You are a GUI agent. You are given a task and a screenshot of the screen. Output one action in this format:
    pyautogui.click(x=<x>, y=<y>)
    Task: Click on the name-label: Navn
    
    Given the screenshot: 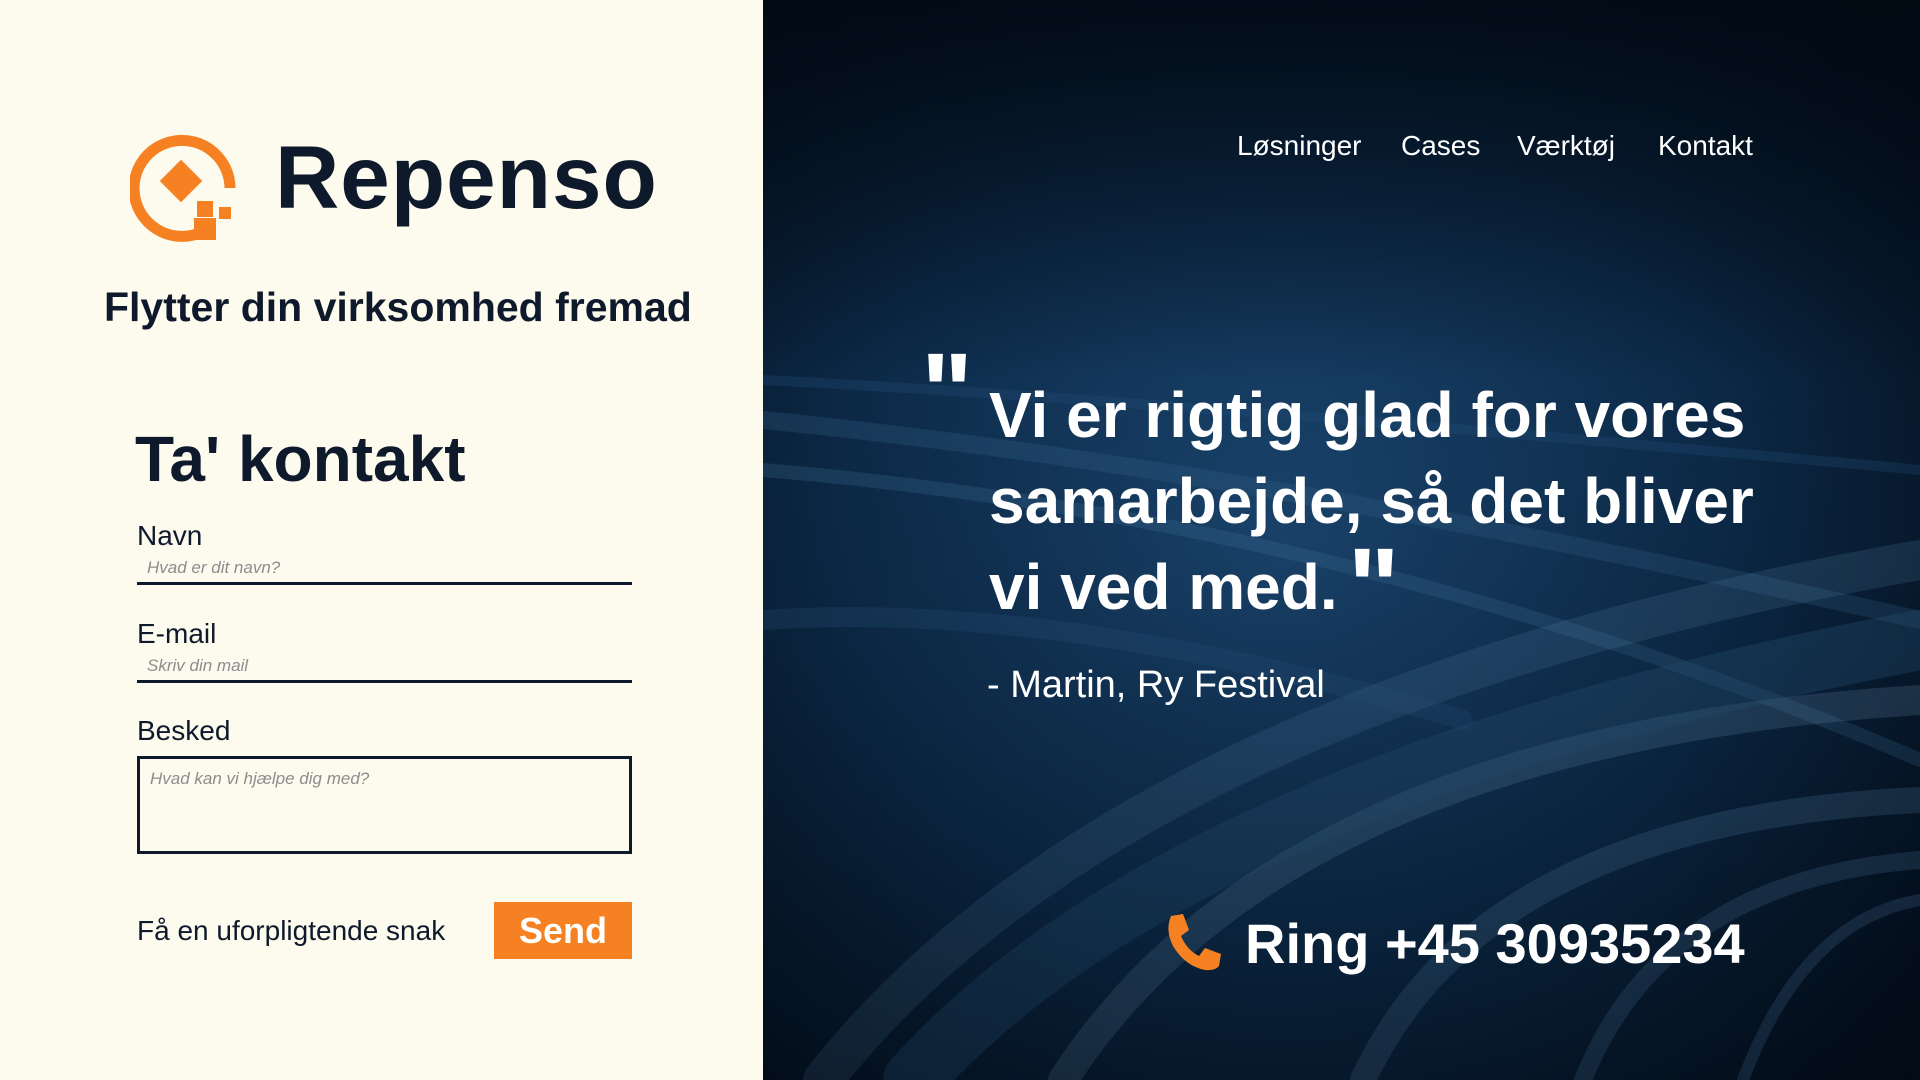 What is the action you would take?
    pyautogui.click(x=170, y=535)
    